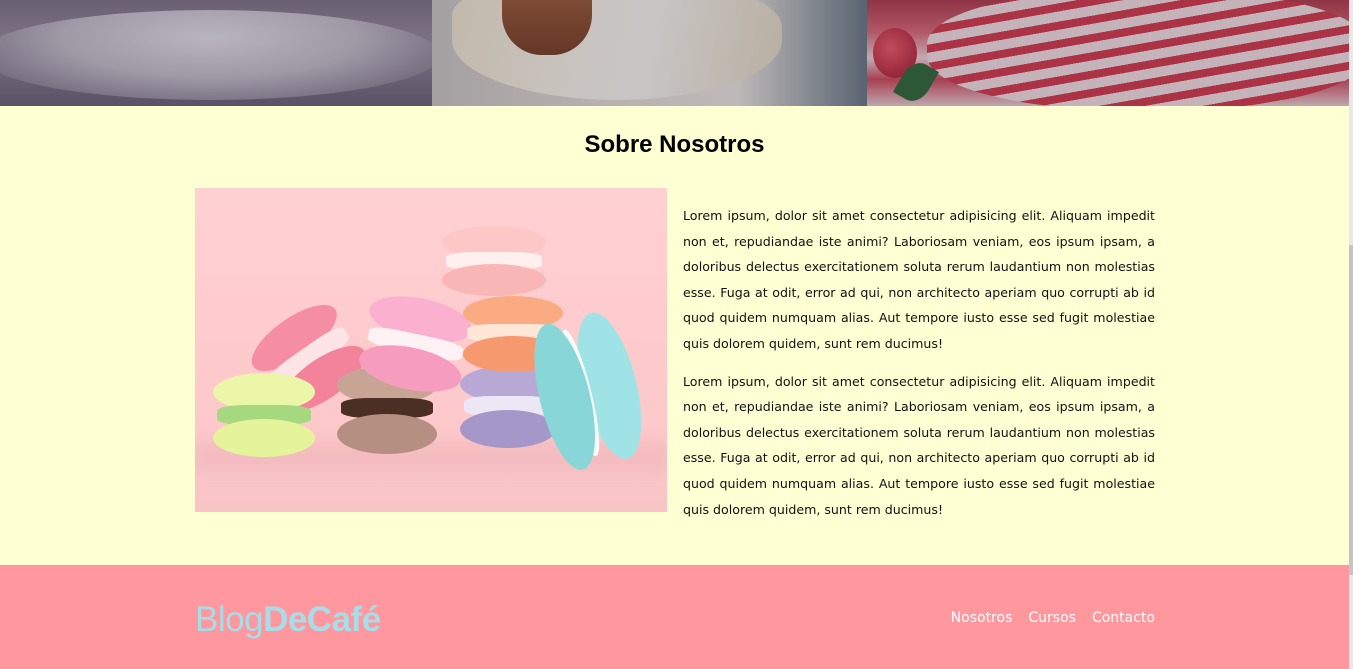 The height and width of the screenshot is (669, 1353). What do you see at coordinates (674, 144) in the screenshot?
I see `section-title: Sobre Nosotros` at bounding box center [674, 144].